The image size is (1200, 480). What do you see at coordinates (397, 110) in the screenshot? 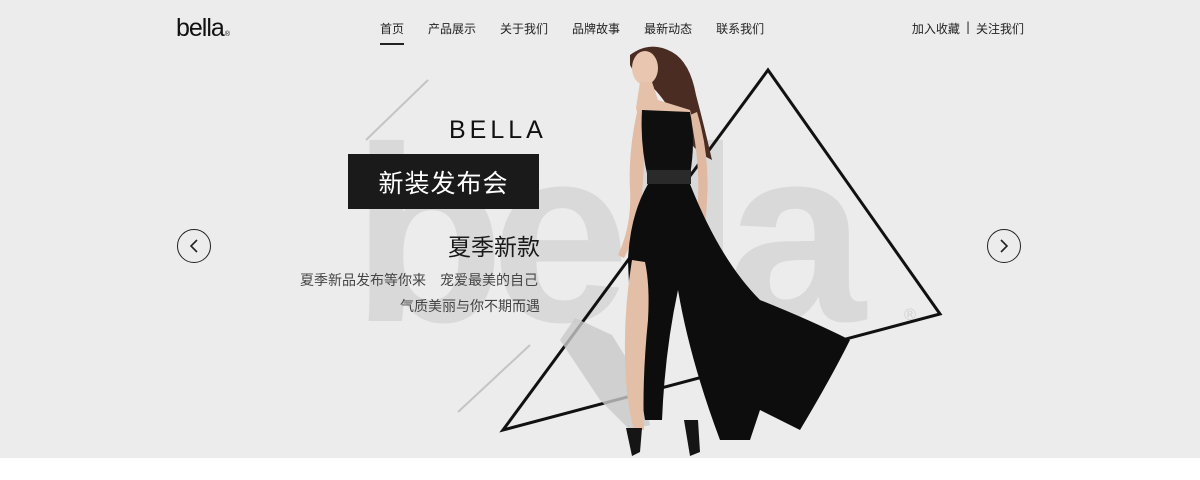
I see `deco-line-top` at bounding box center [397, 110].